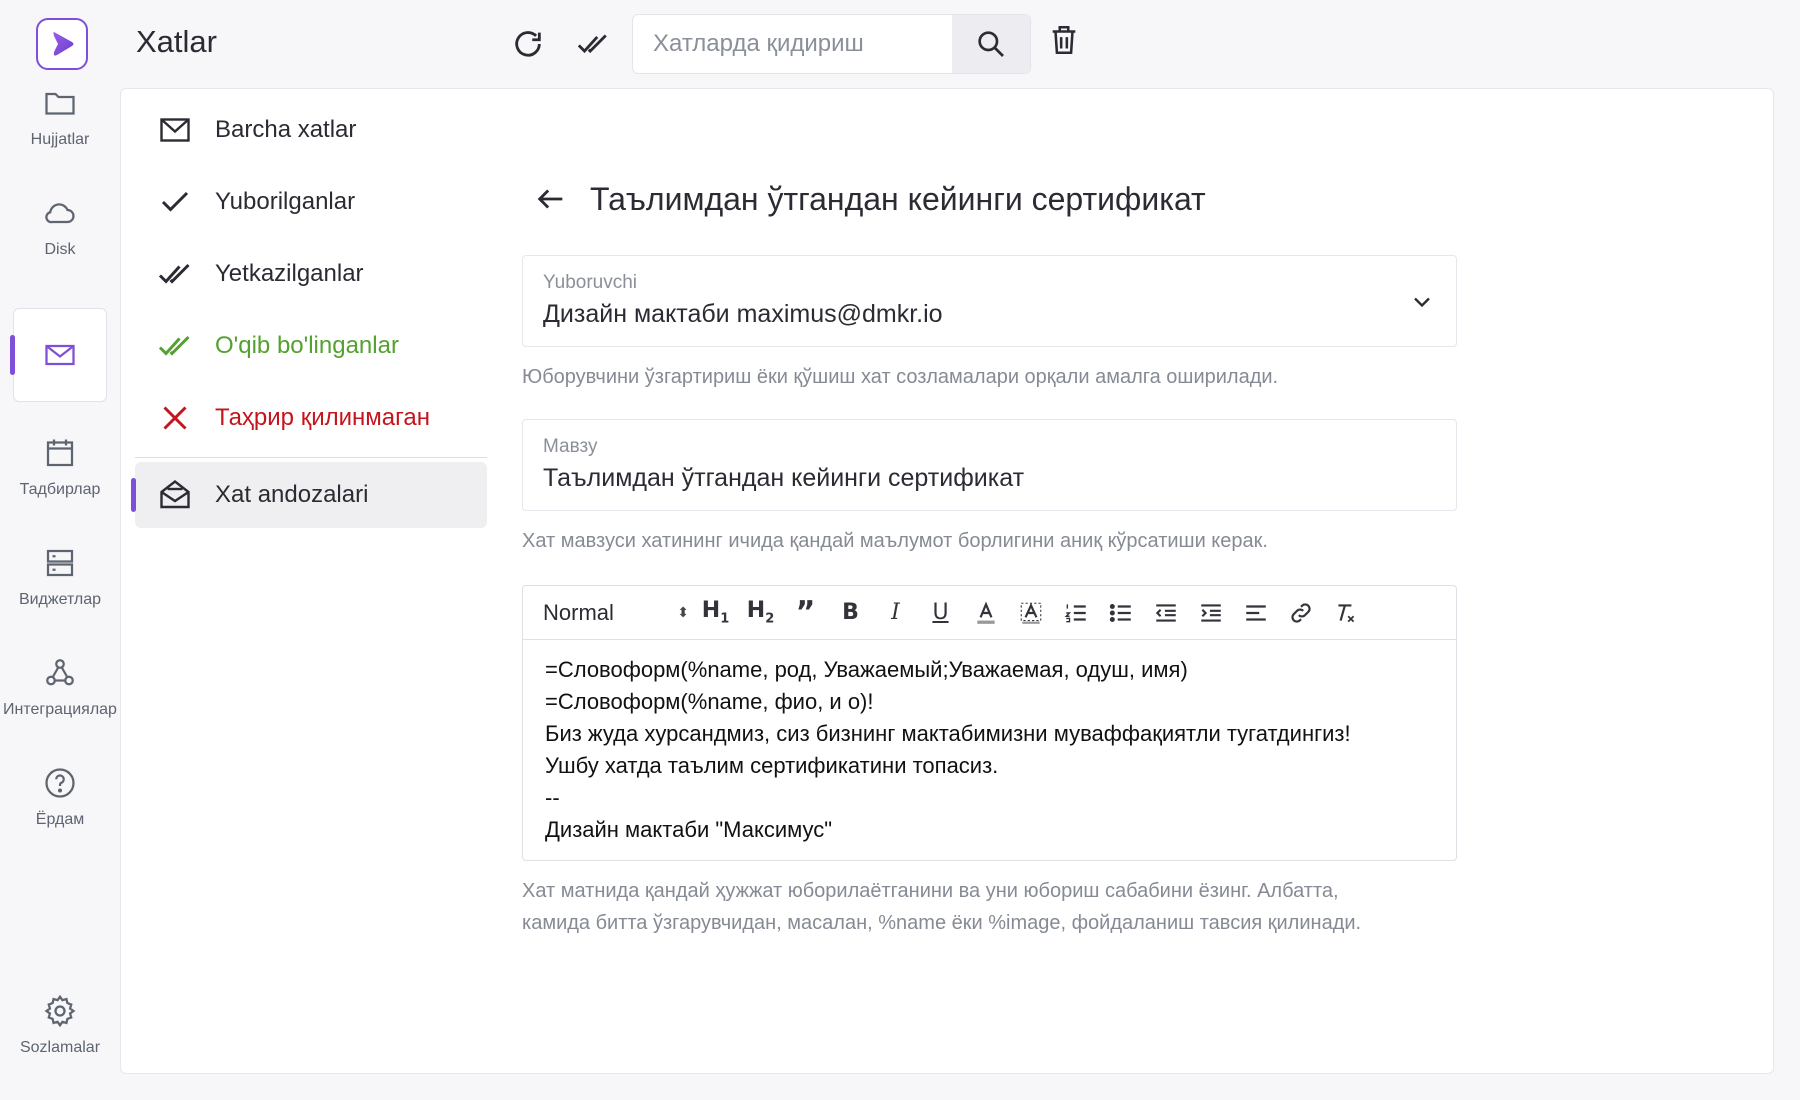  I want to click on template-title: Таълимдан ўтгандан кейинги сертификат, so click(898, 198).